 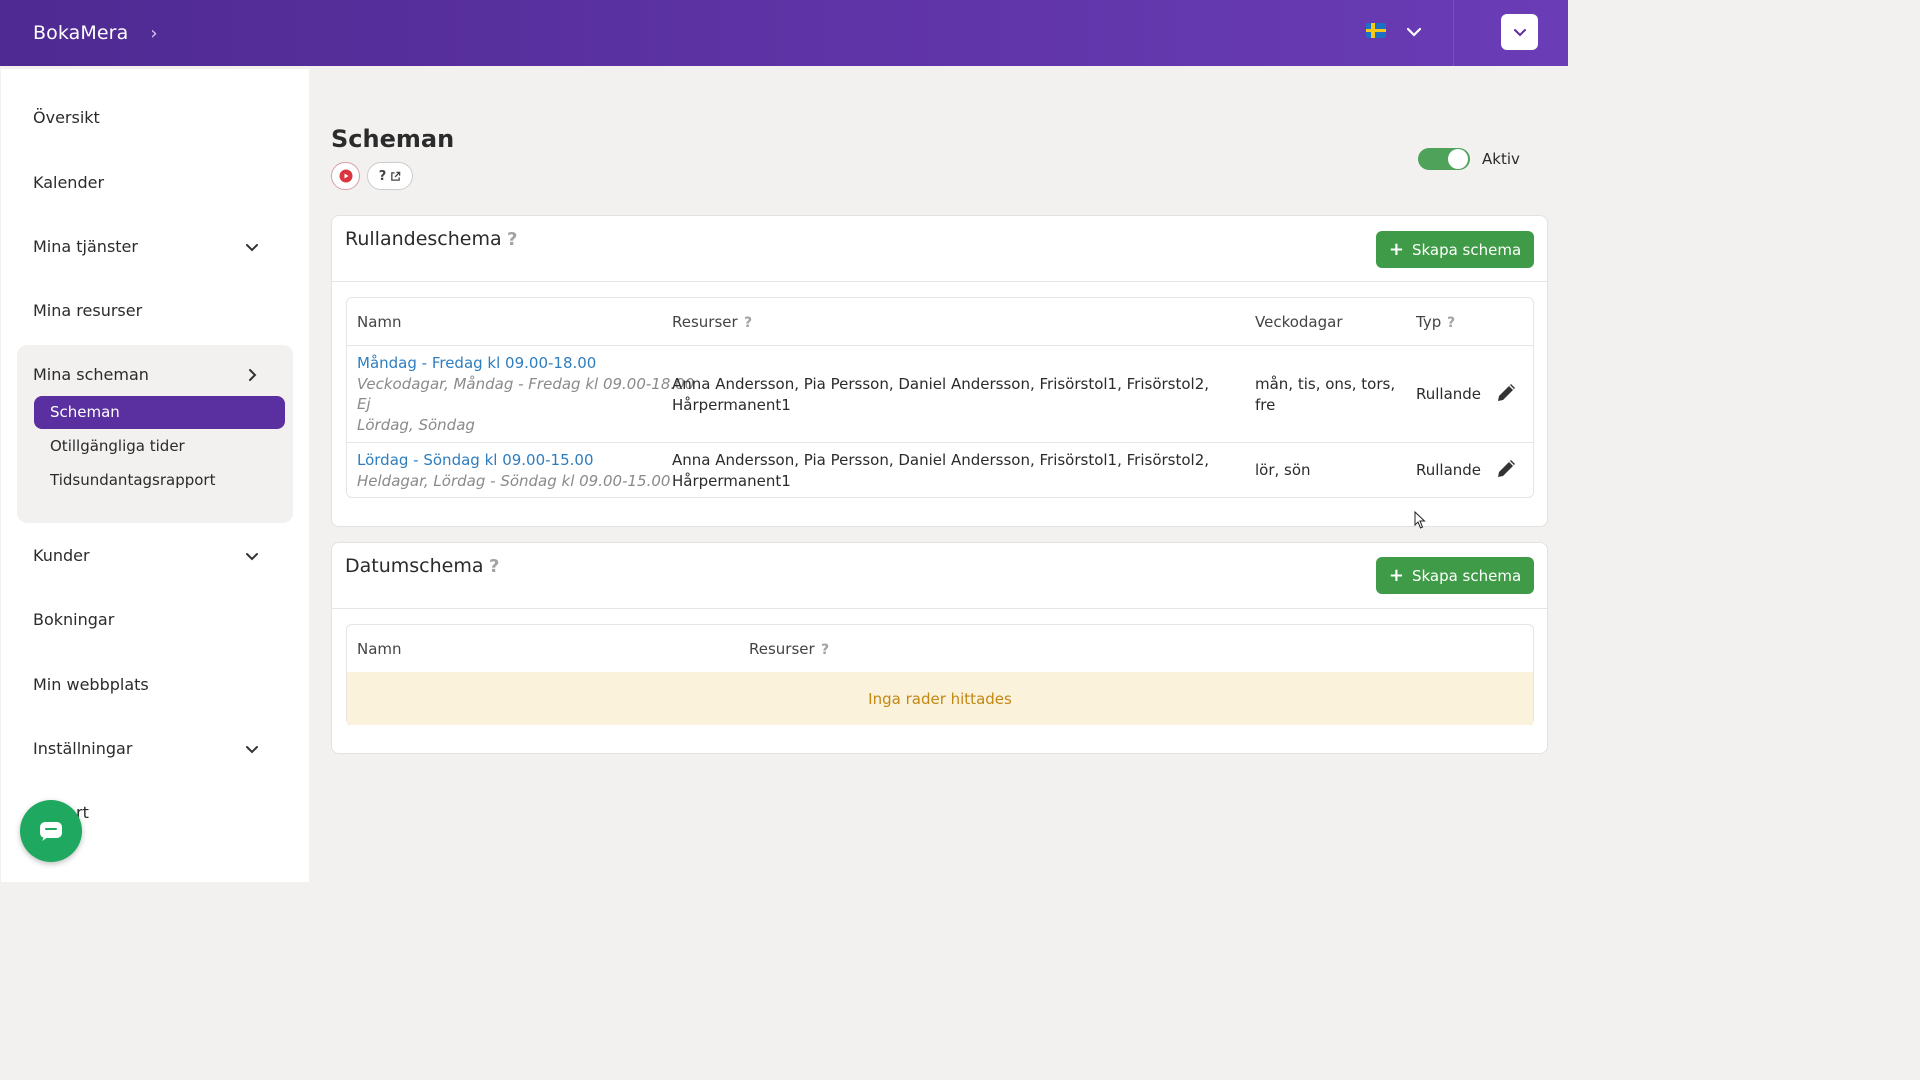 I want to click on user-menu-button, so click(x=1519, y=32).